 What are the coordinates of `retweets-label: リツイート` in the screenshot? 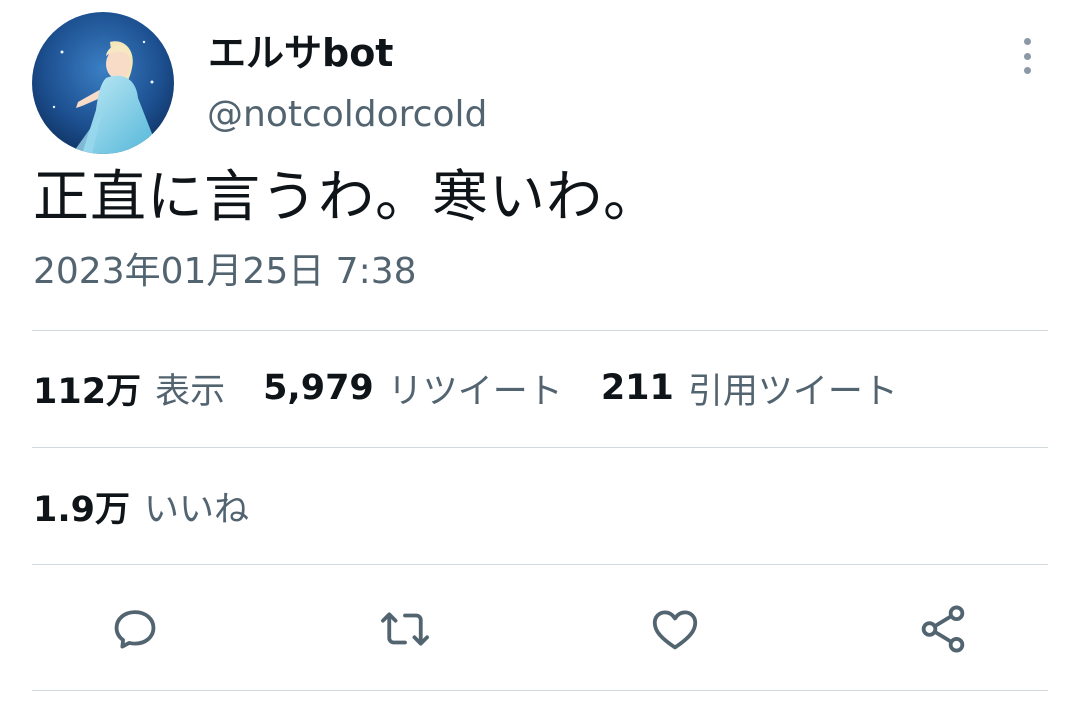 It's located at (475, 391).